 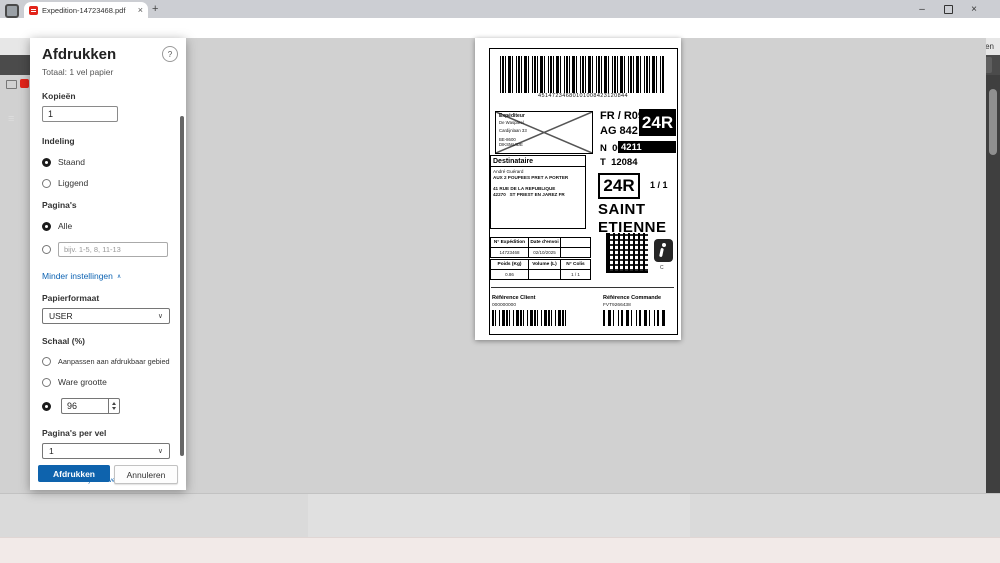 I want to click on copies-label: Kopieën, so click(x=59, y=96).